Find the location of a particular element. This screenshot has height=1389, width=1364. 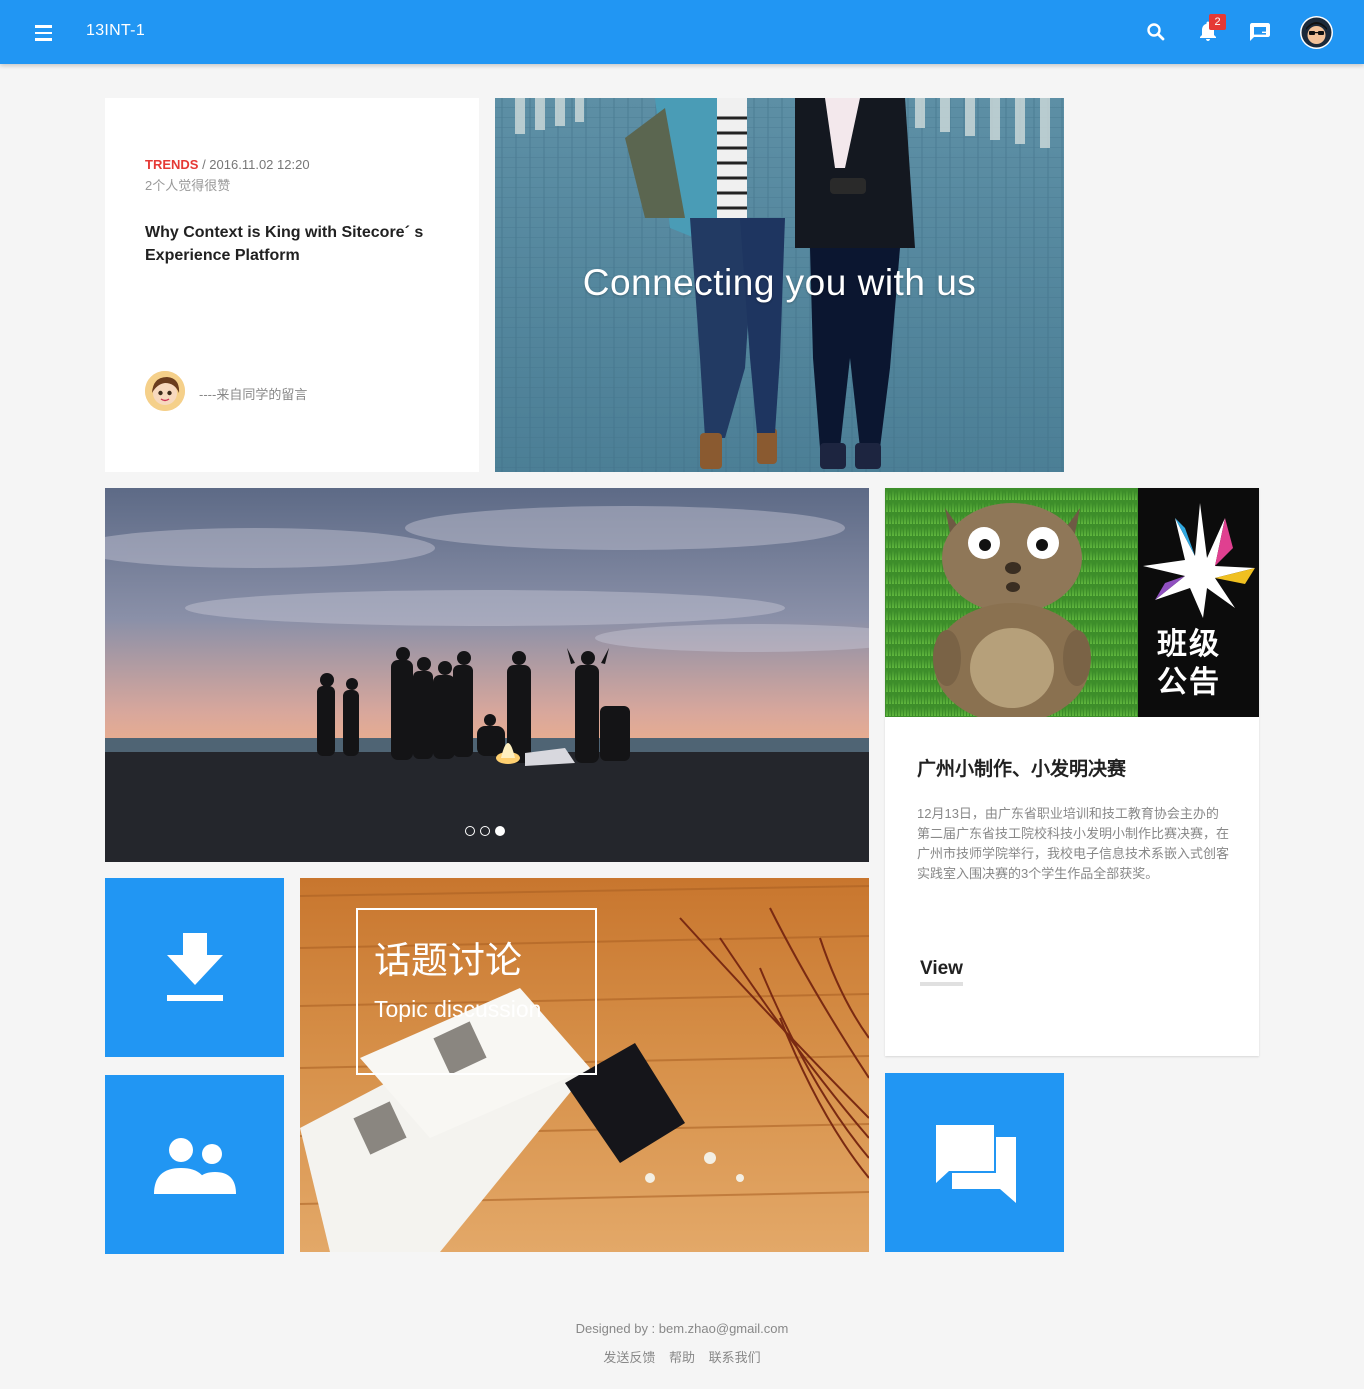

chat-tile is located at coordinates (974, 1162).